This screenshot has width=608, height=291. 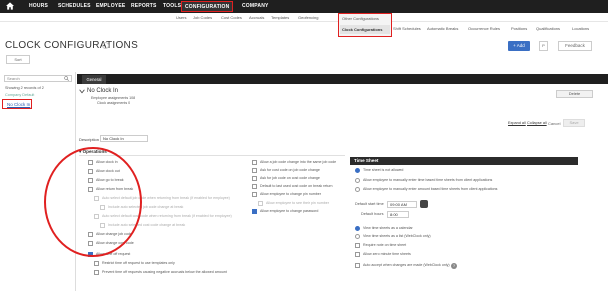 What do you see at coordinates (580, 28) in the screenshot?
I see `subnav-locations: Locations` at bounding box center [580, 28].